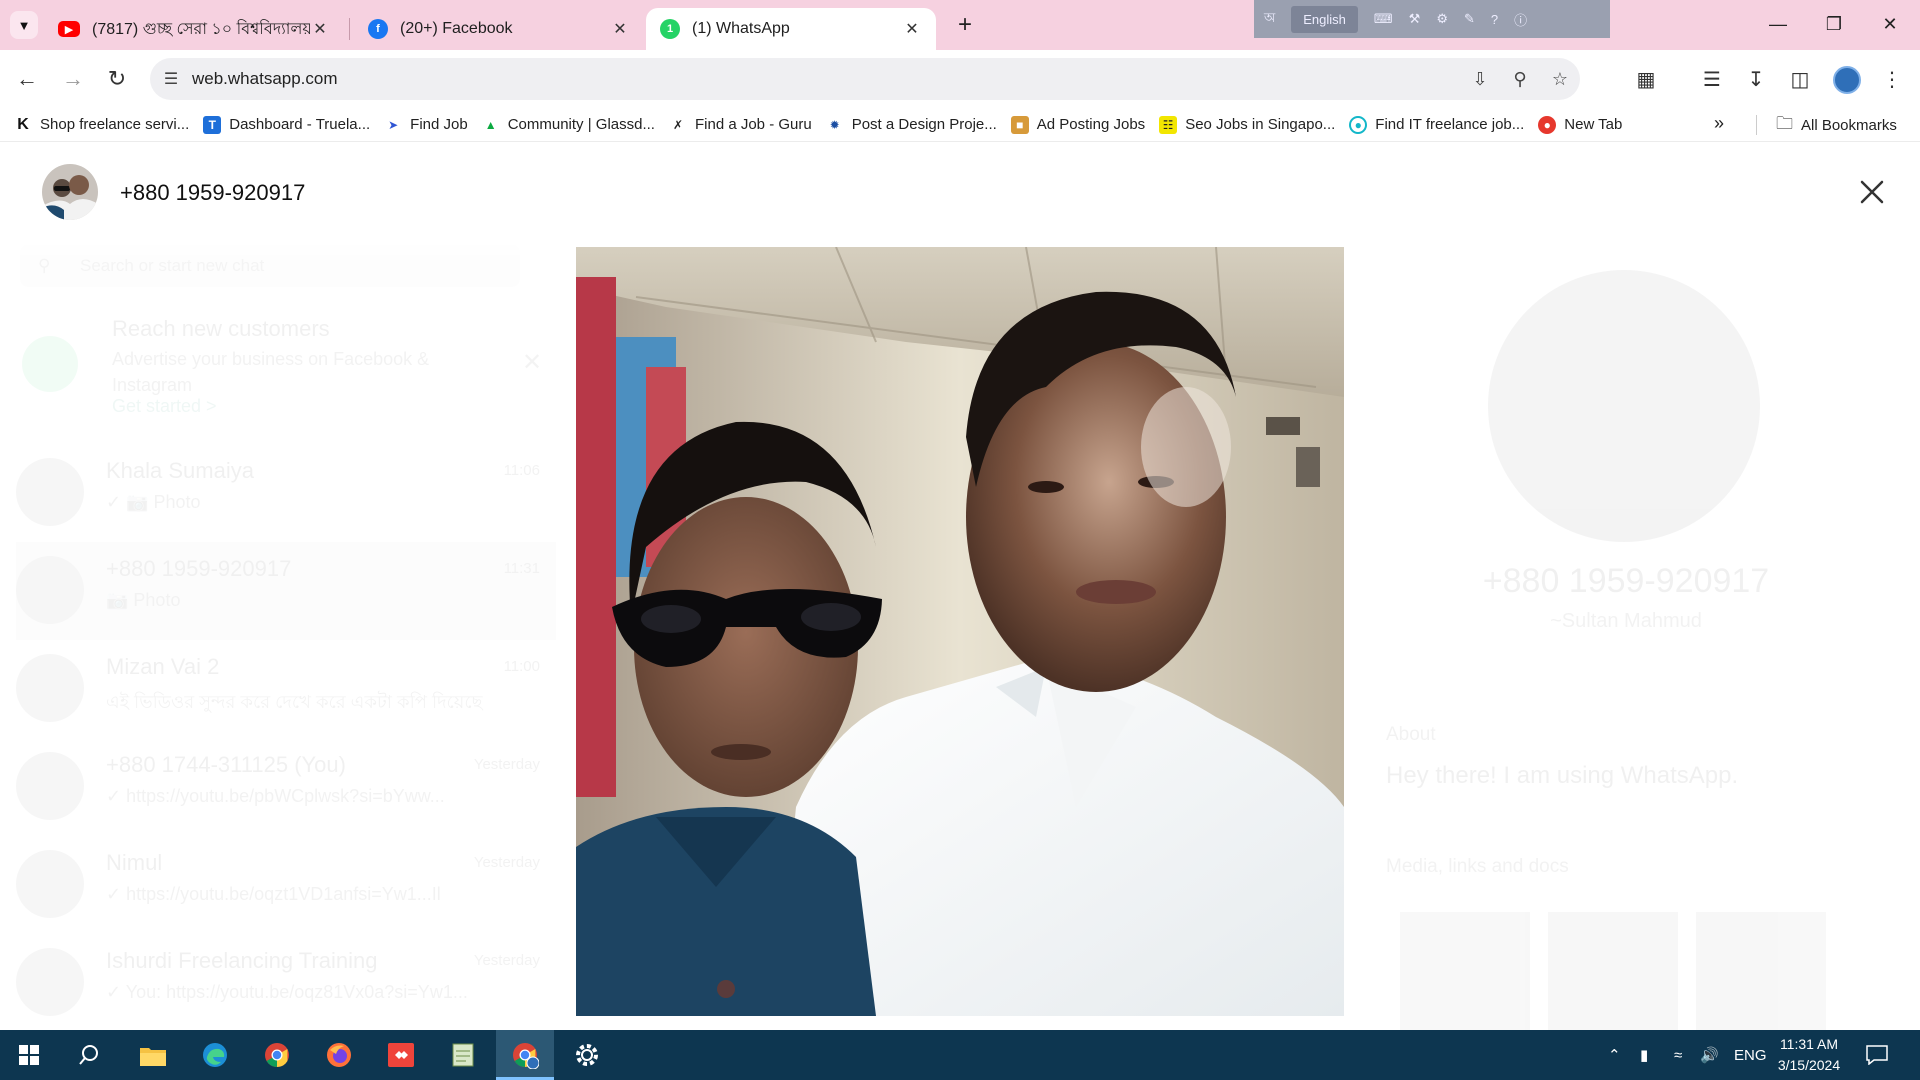  Describe the element at coordinates (532, 362) in the screenshot. I see `close-icon: ✕` at that location.